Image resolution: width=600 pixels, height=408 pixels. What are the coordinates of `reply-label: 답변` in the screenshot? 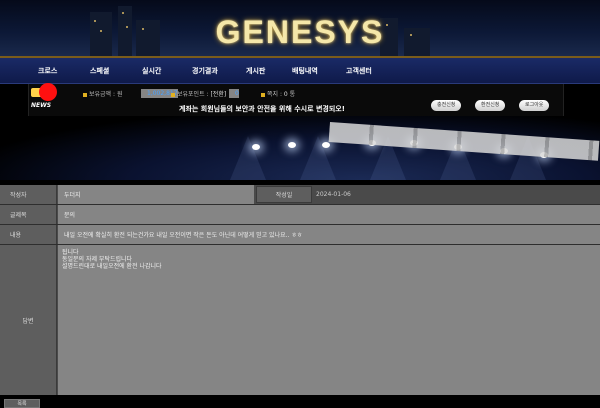 It's located at (28, 320).